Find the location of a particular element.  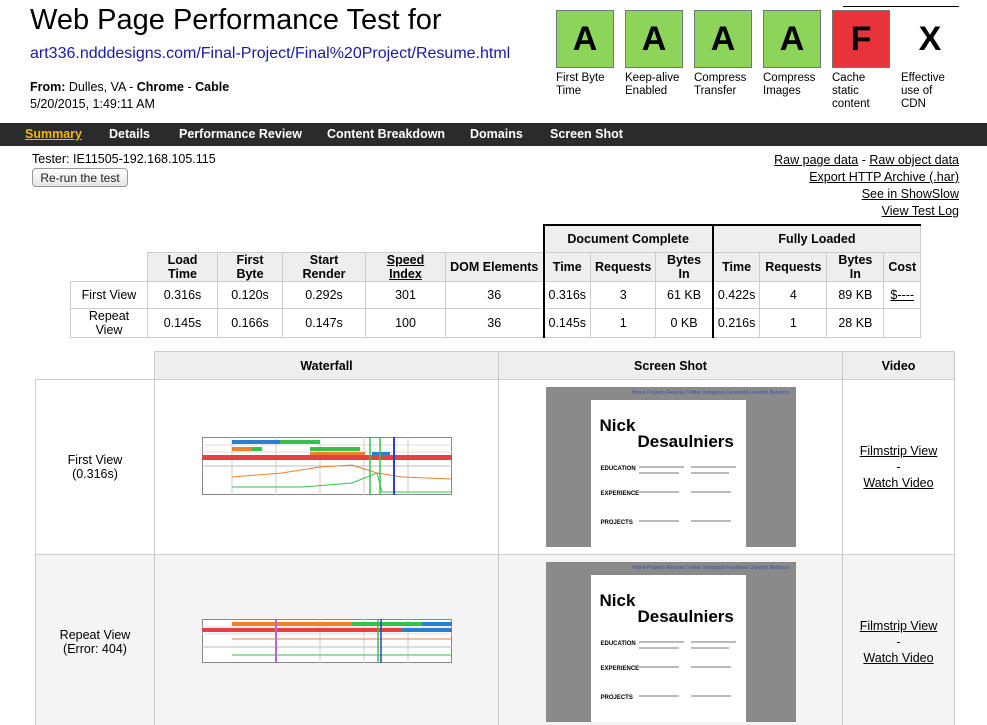

cost-link: $---- is located at coordinates (902, 295).